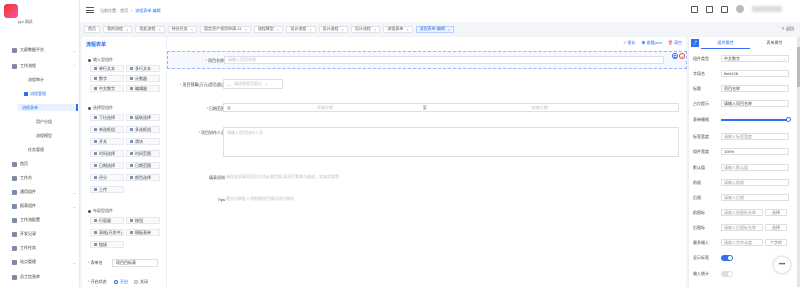 The image size is (800, 287). Describe the element at coordinates (225, 29) in the screenshot. I see `tab-asset-apply: 固定资产领用申请-11 ×` at that location.